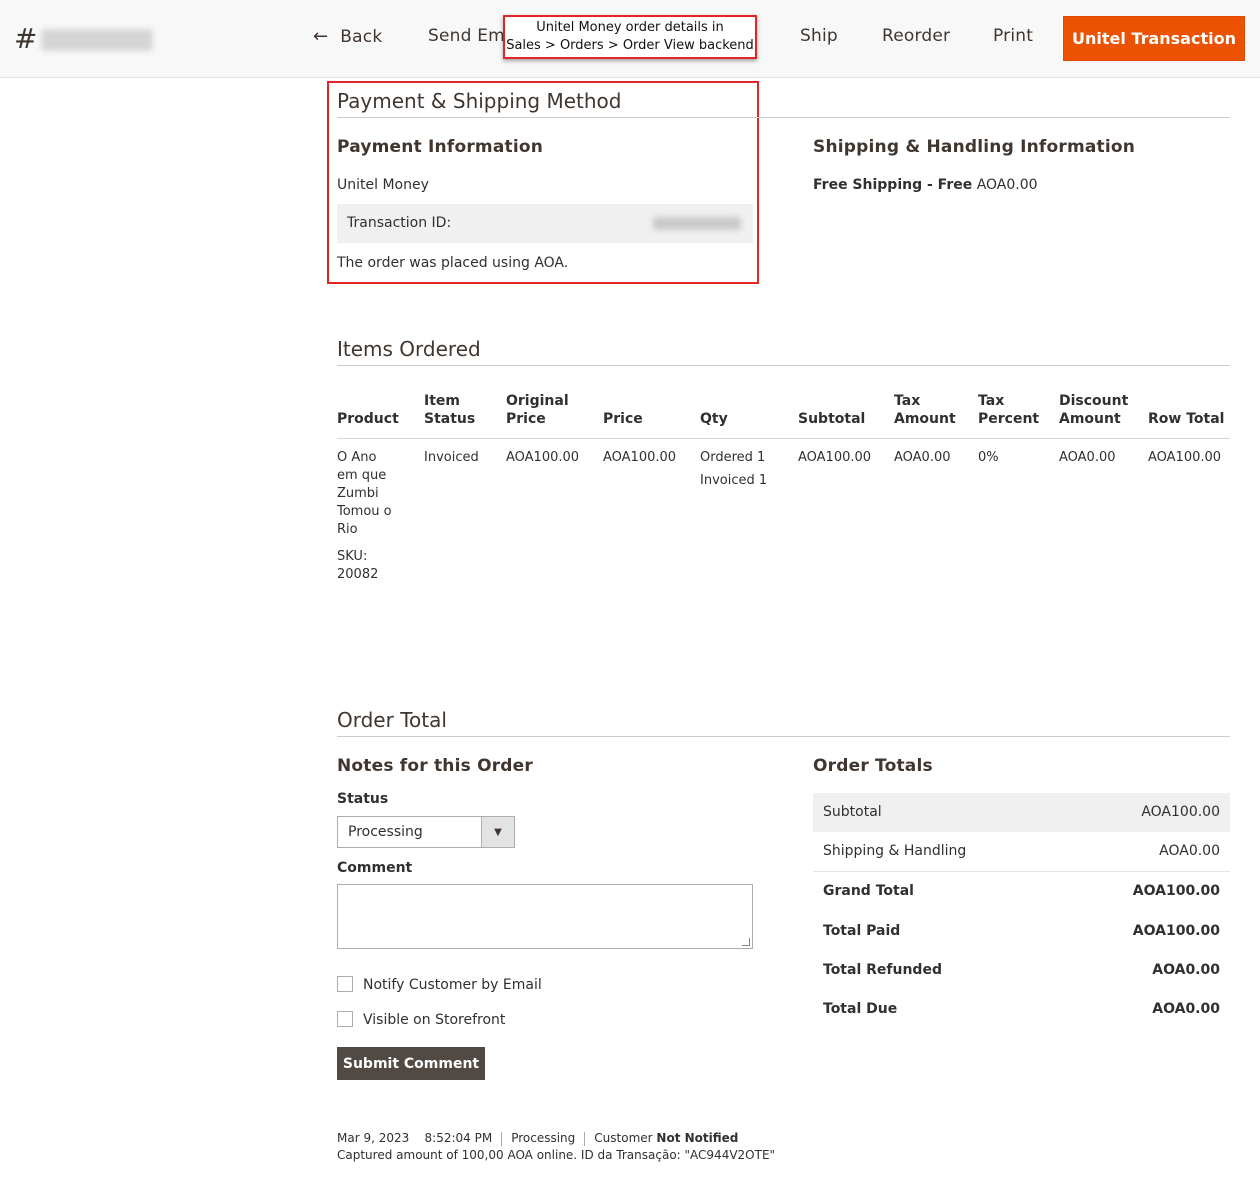  What do you see at coordinates (345, 1019) in the screenshot?
I see `visible-storefront-checkbox` at bounding box center [345, 1019].